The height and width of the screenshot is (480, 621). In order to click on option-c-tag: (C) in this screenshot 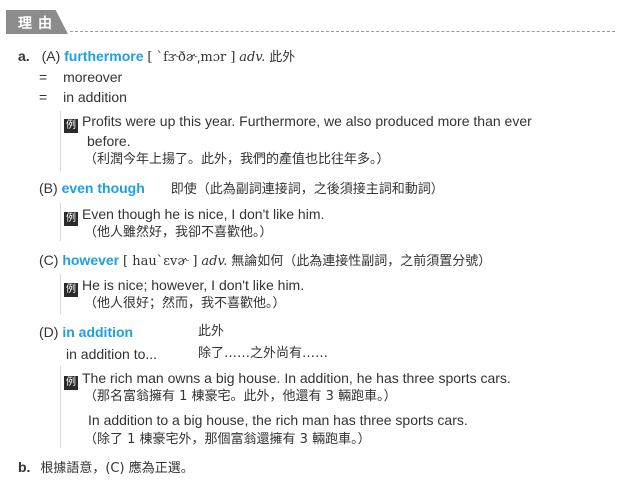, I will do `click(49, 260)`.